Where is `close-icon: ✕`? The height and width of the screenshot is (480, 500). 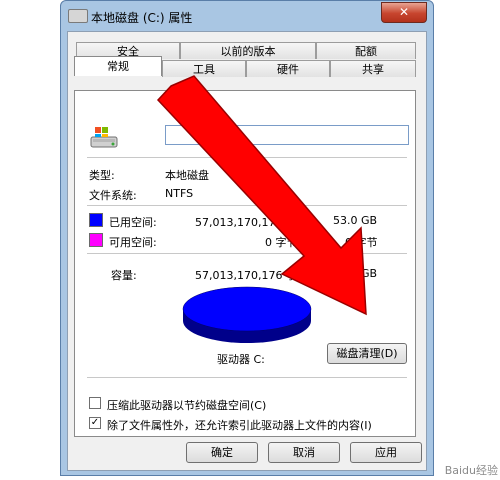
close-icon: ✕ is located at coordinates (404, 12).